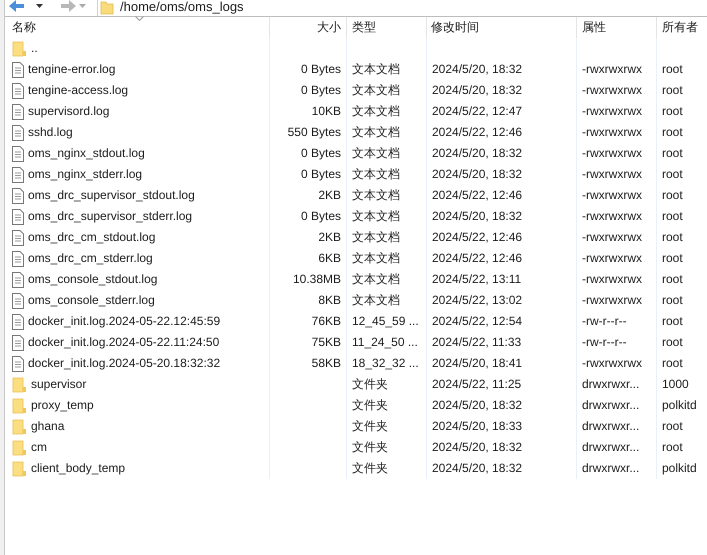 This screenshot has width=707, height=555. What do you see at coordinates (617, 27) in the screenshot?
I see `column-header: 属性` at bounding box center [617, 27].